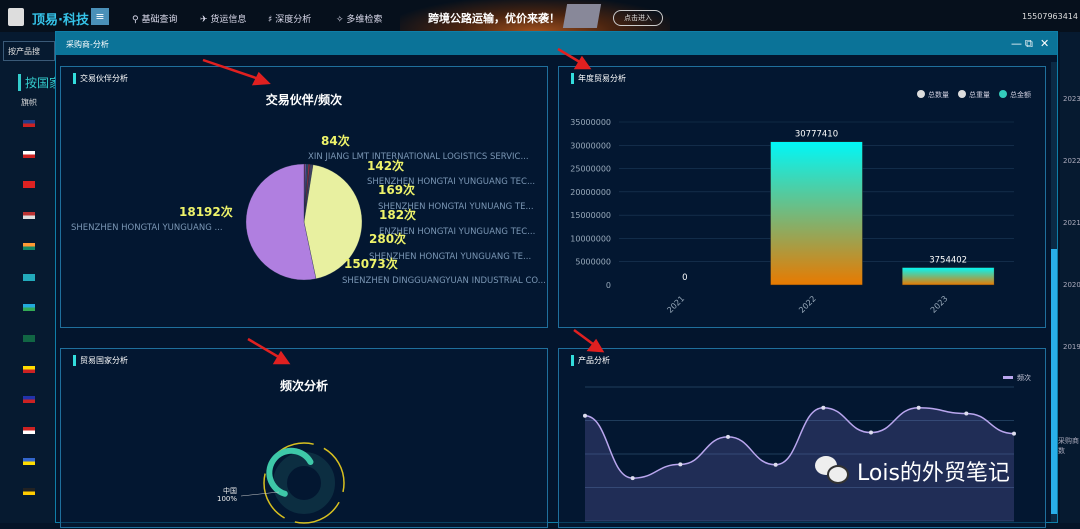 The height and width of the screenshot is (529, 1080). I want to click on banner-enter-button: 点击进入, so click(638, 18).